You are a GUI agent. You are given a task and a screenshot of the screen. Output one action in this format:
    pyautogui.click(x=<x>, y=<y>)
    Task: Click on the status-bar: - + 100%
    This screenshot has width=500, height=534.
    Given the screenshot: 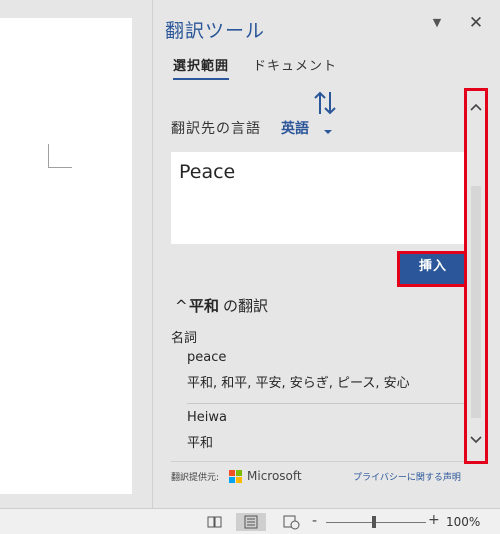 What is the action you would take?
    pyautogui.click(x=250, y=521)
    